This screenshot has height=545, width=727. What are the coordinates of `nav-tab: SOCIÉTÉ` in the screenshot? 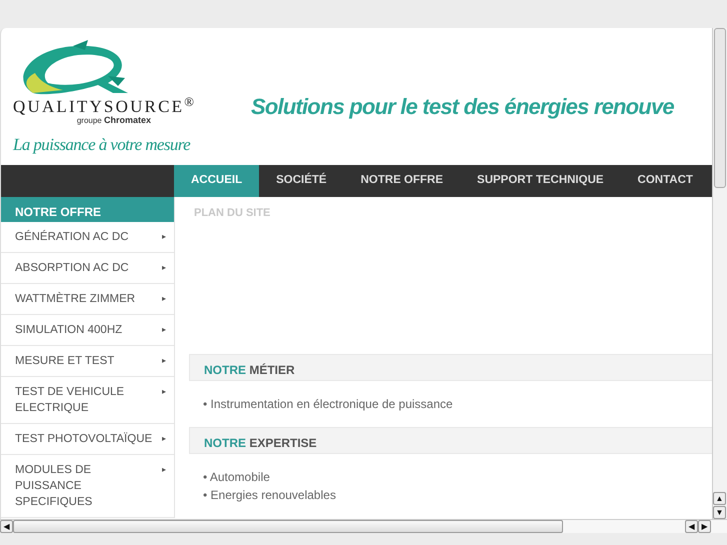 It's located at (301, 181).